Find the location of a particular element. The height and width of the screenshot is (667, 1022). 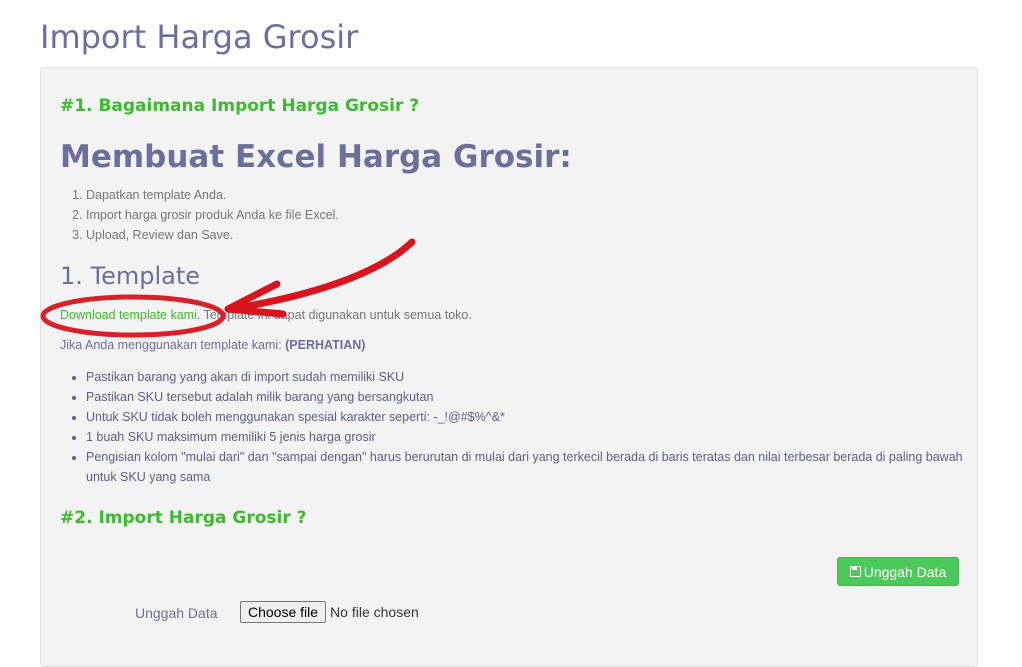

template-heading: 1. Template is located at coordinates (130, 276).